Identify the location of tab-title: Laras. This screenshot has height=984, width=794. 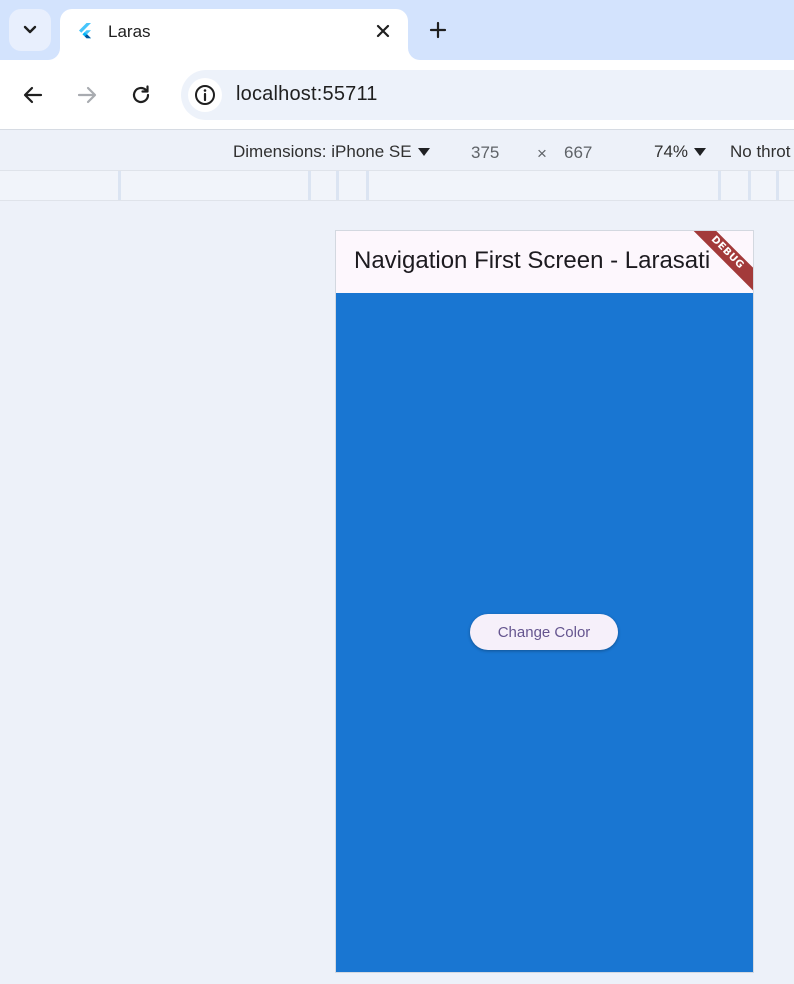
(129, 31).